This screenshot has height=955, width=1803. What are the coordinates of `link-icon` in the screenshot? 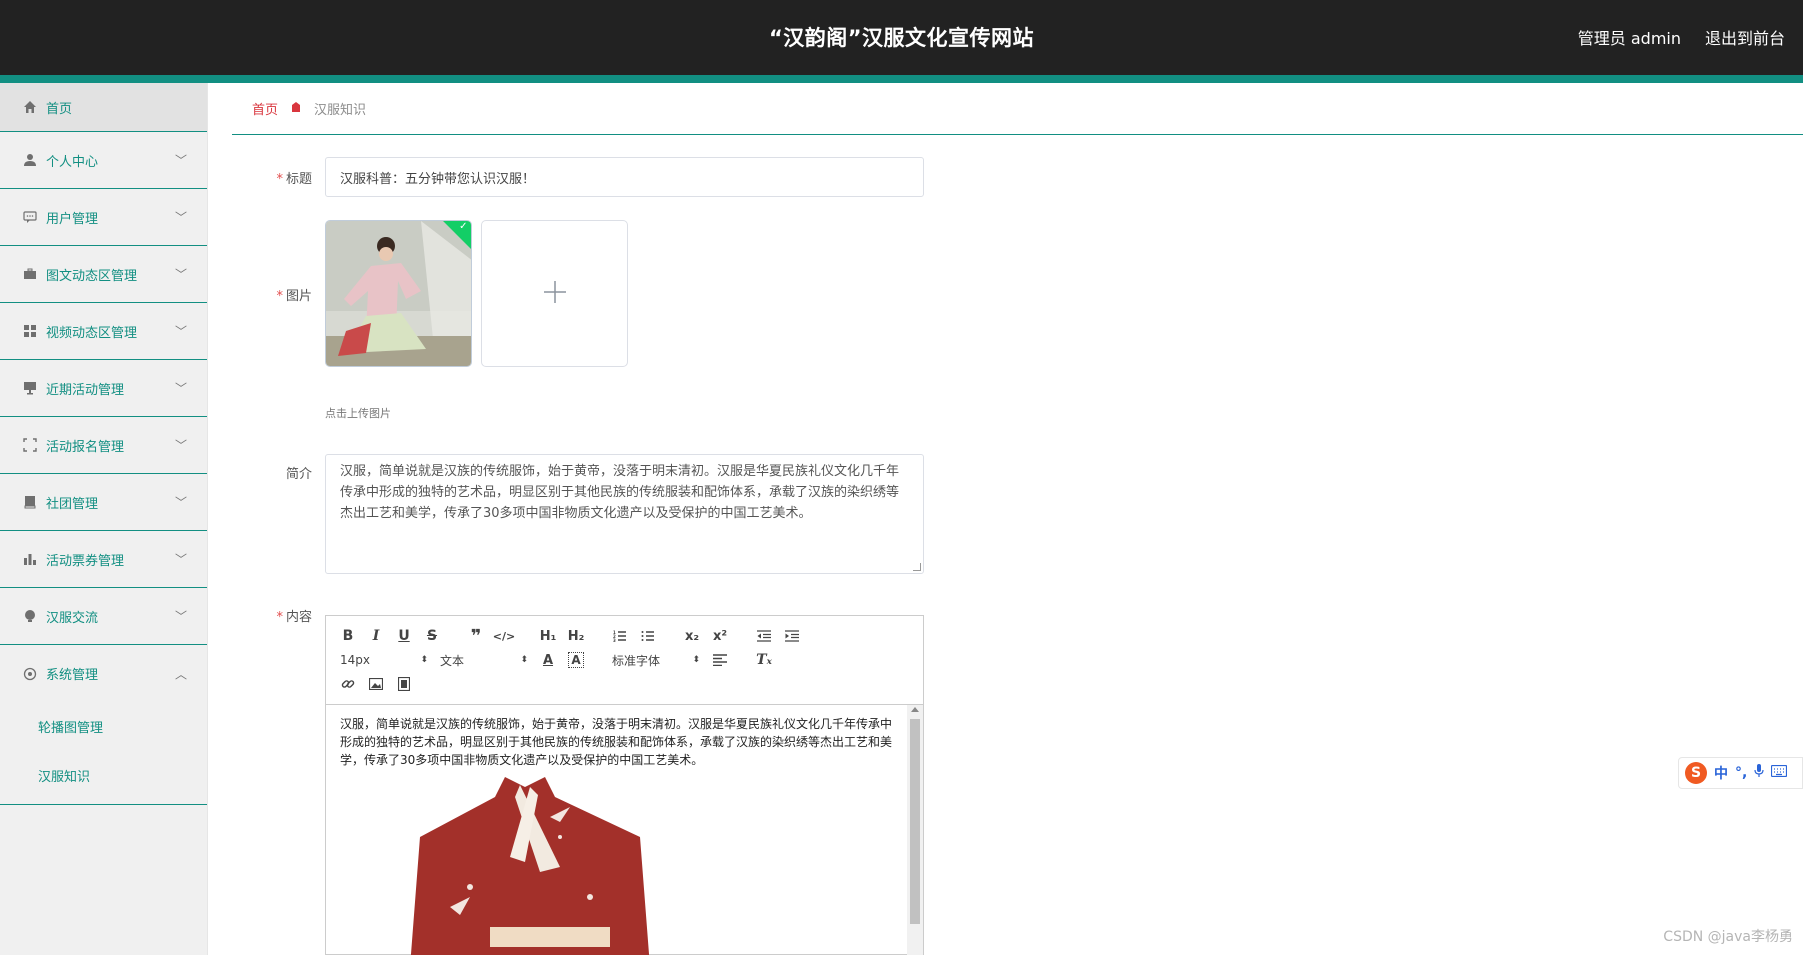 It's located at (348, 684).